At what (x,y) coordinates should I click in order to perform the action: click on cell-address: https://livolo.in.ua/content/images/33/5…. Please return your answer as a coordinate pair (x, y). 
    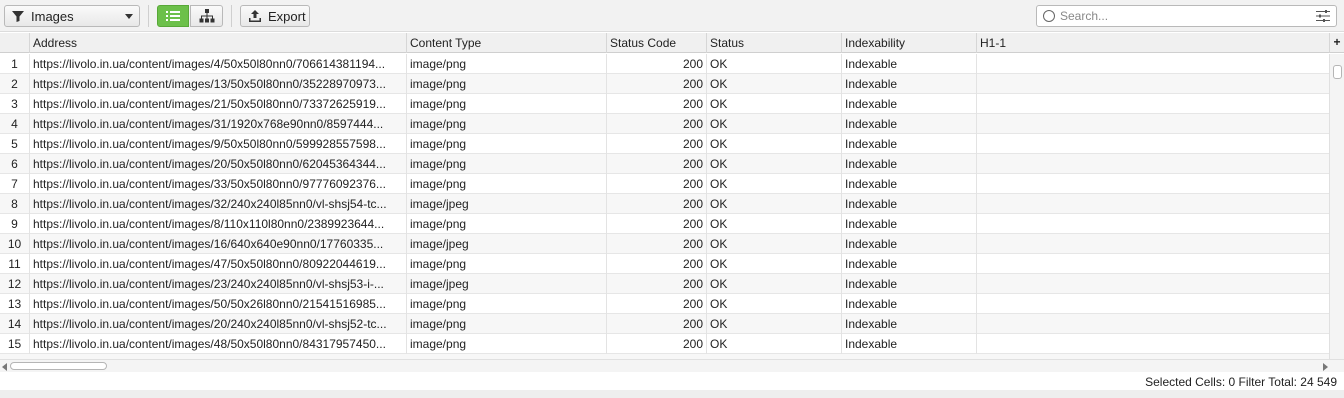
    Looking at the image, I should click on (218, 184).